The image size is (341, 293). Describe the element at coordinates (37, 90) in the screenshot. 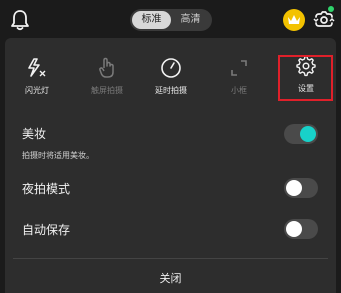

I see `flash-label: 闪光灯` at that location.